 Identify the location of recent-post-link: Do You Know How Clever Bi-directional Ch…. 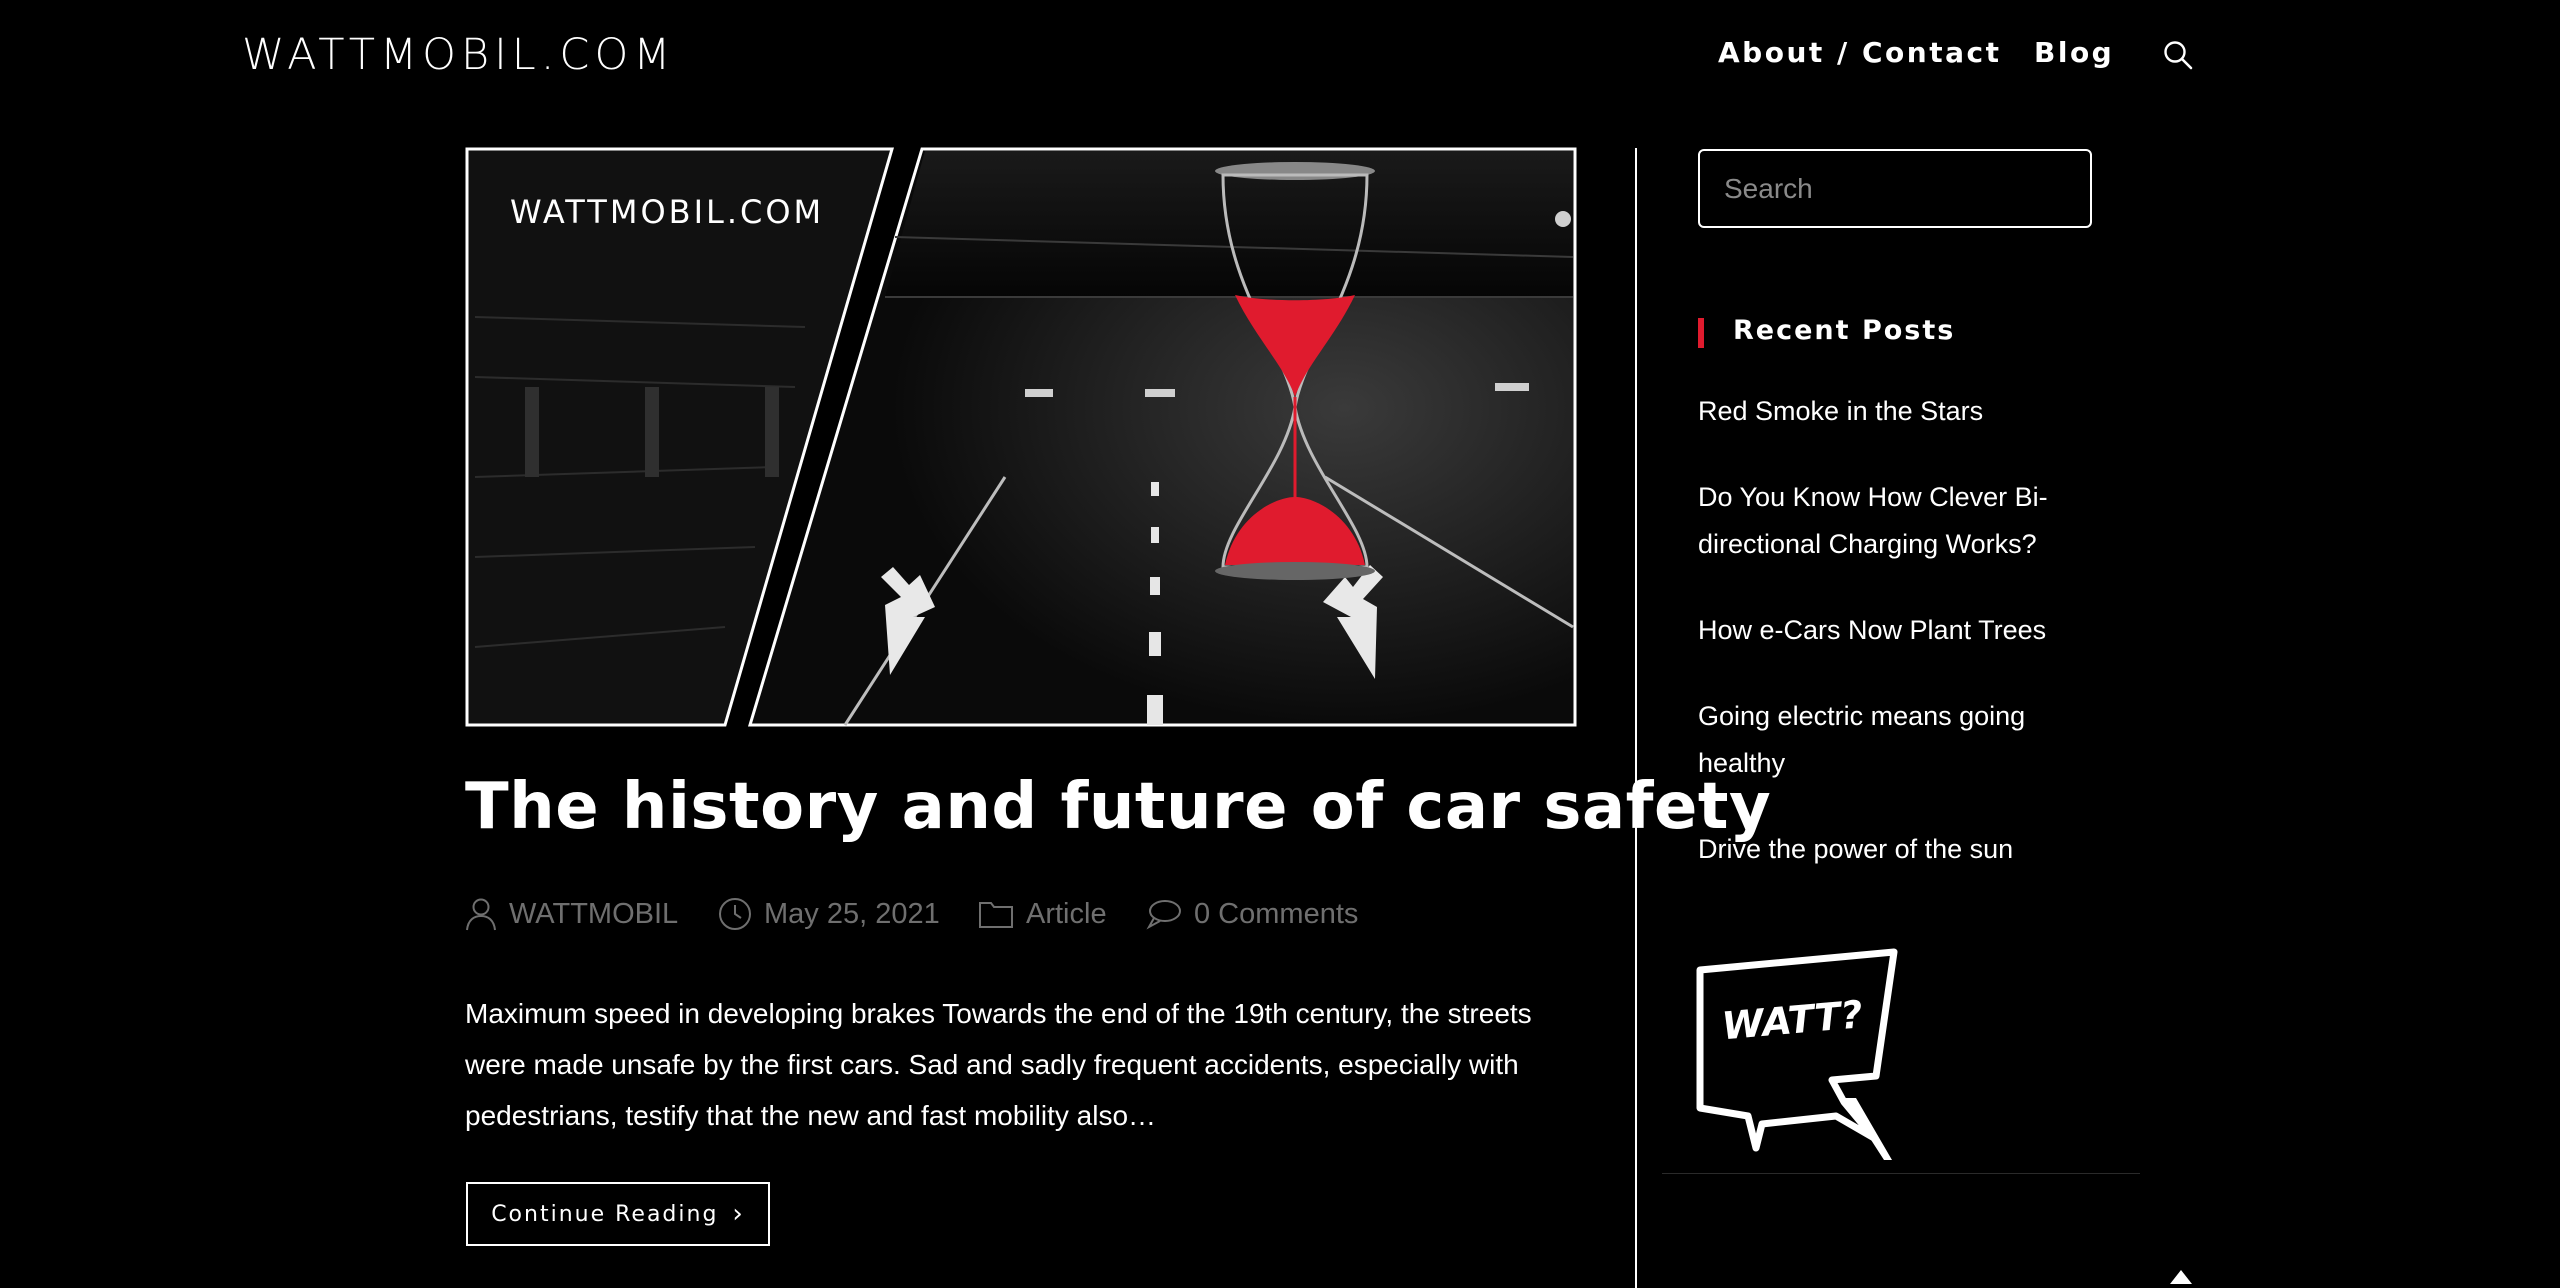
(1898, 521).